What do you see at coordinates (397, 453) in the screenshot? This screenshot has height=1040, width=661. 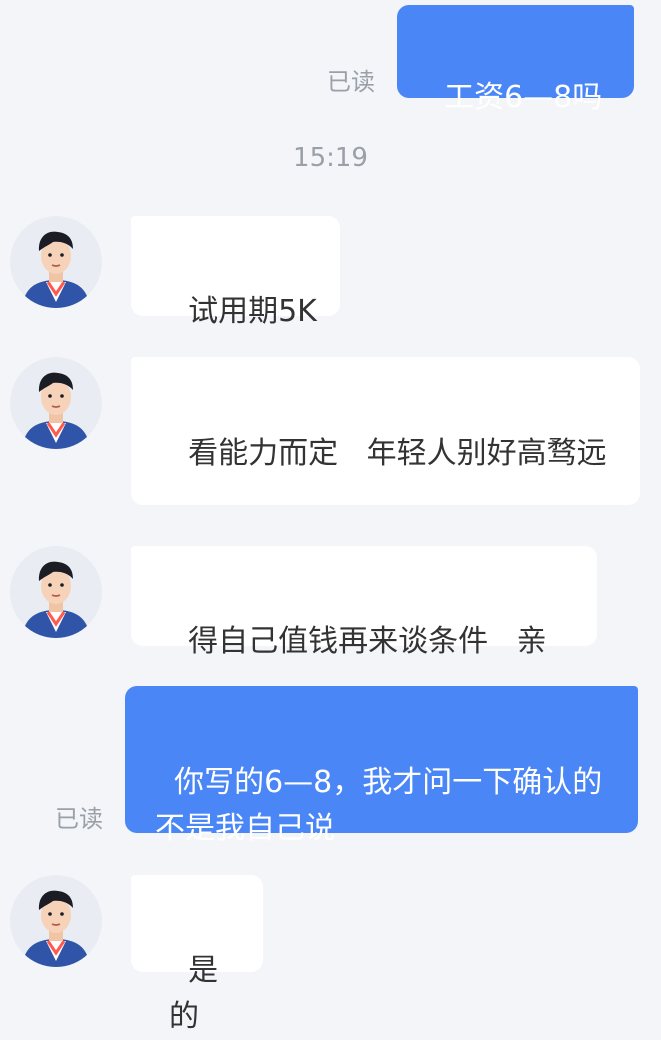 I see `message-text: 看能力而定 年轻人别好高骛远` at bounding box center [397, 453].